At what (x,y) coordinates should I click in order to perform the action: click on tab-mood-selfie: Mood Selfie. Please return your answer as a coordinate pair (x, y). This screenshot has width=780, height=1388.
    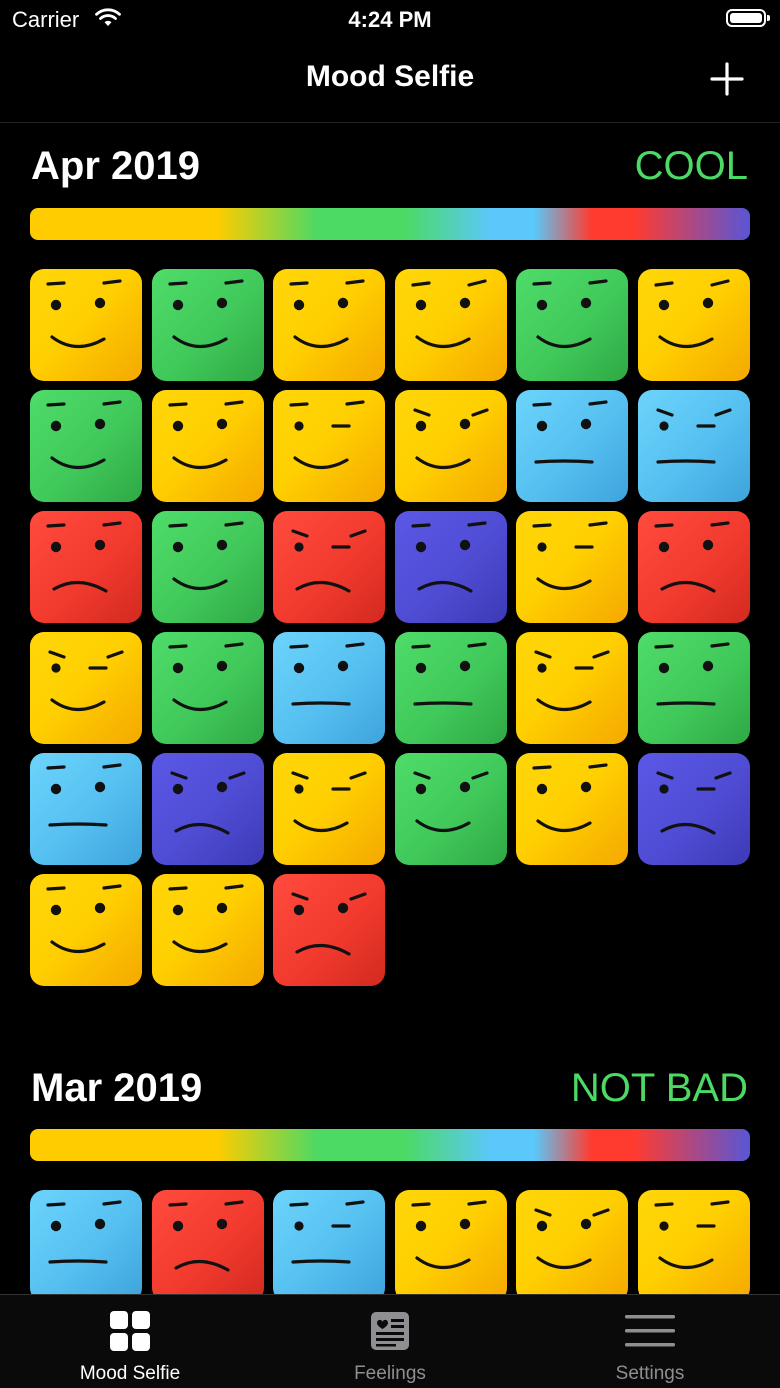
    Looking at the image, I should click on (130, 1341).